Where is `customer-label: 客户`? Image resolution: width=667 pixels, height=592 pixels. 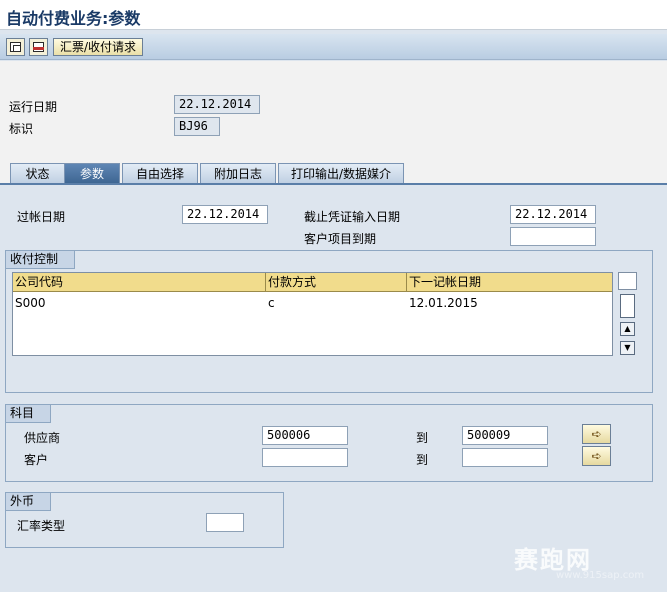 customer-label: 客户 is located at coordinates (36, 460).